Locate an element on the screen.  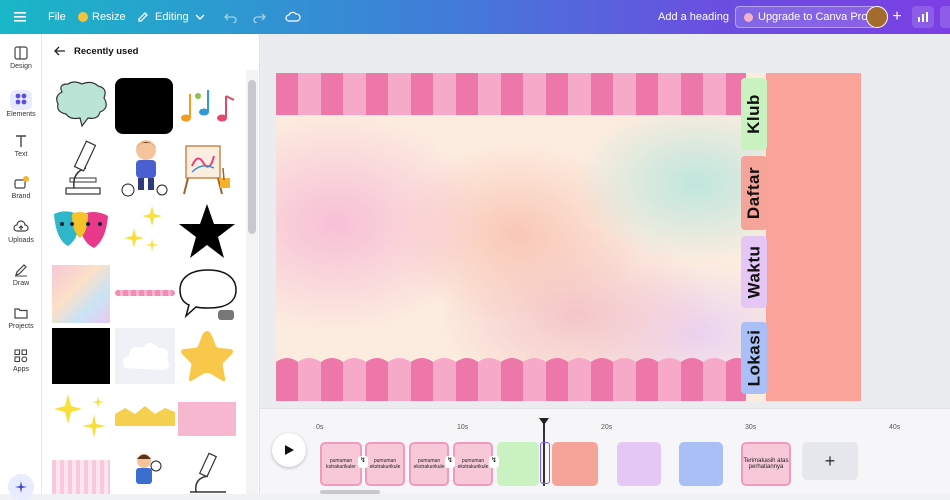
timeline-tick: 40s is located at coordinates (895, 427).